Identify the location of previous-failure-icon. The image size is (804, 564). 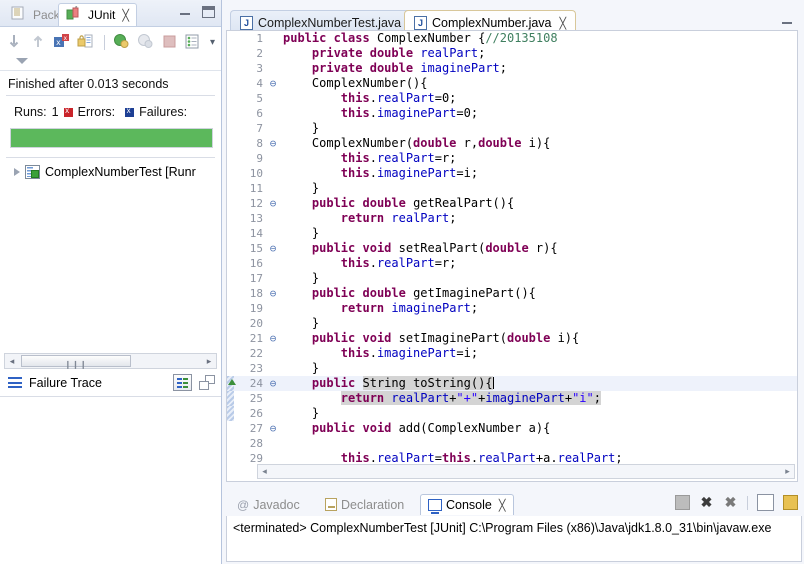
(39, 42).